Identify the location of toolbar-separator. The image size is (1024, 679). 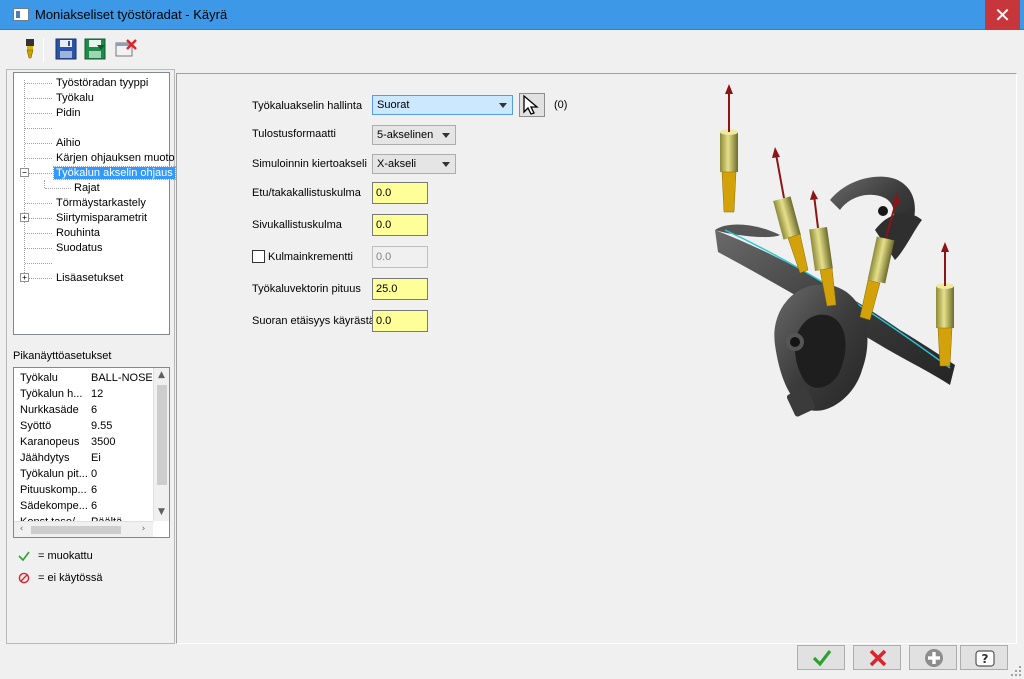
(43, 50).